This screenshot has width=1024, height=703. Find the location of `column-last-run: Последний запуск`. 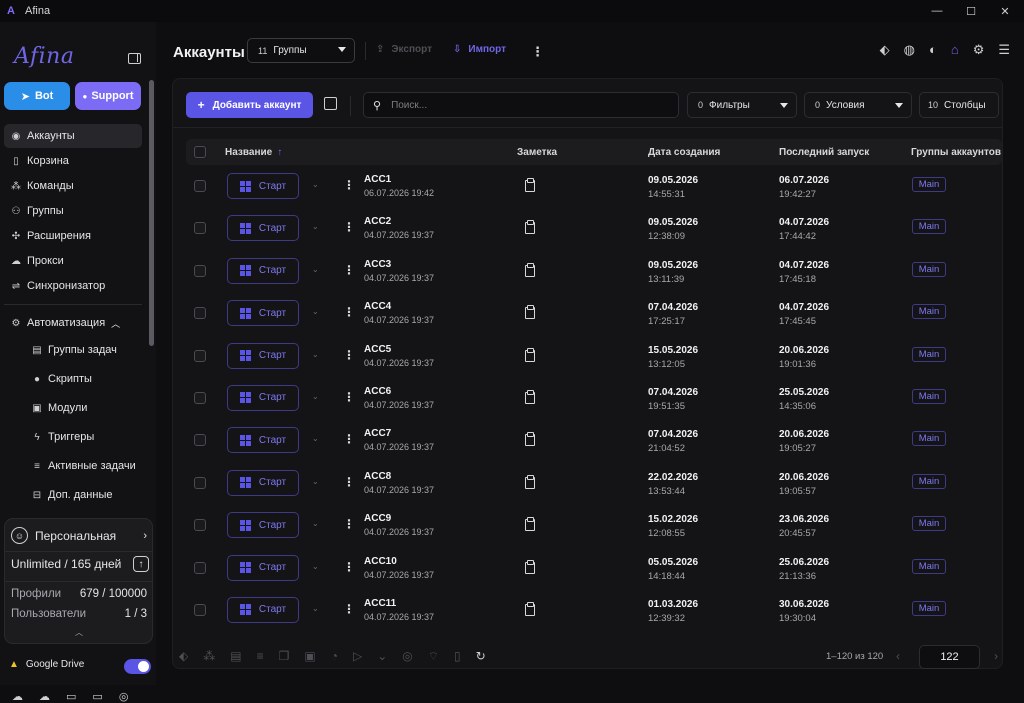

column-last-run: Последний запуск is located at coordinates (824, 152).